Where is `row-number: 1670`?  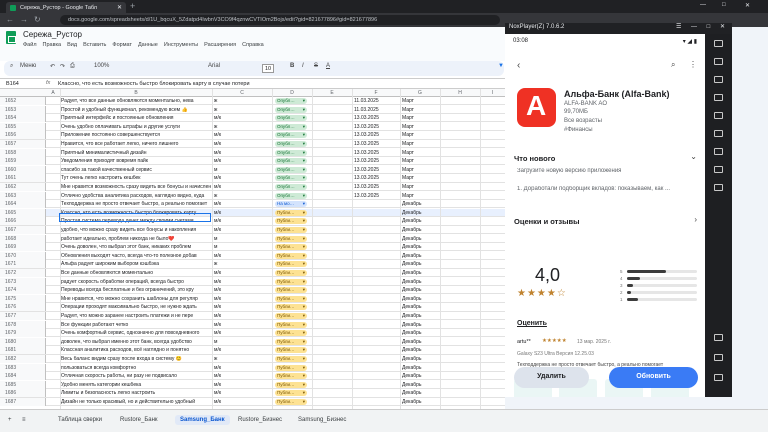
row-number: 1670 is located at coordinates (23, 255).